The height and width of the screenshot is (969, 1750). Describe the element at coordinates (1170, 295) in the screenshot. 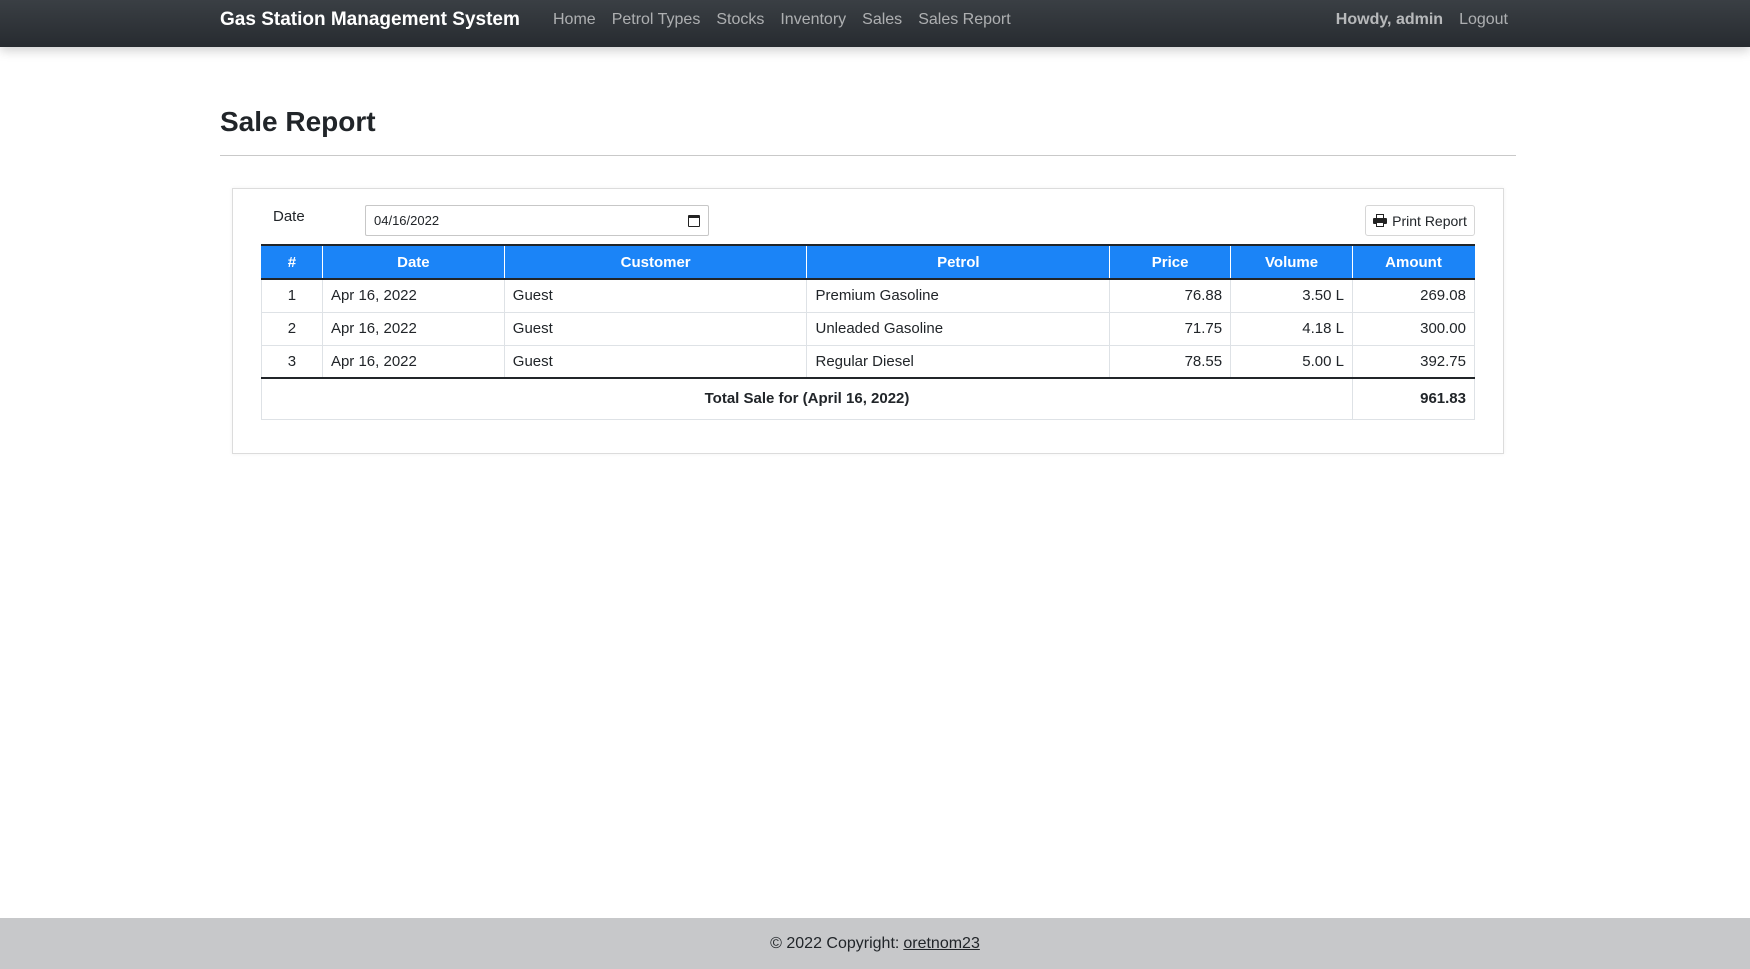

I see `cell-price: 76.88` at that location.